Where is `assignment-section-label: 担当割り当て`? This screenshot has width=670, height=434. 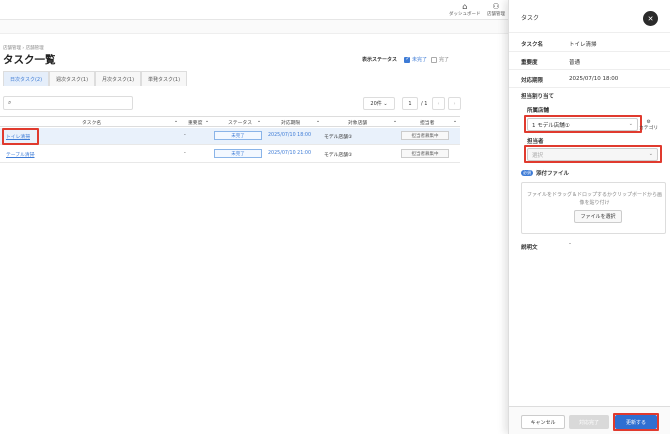 assignment-section-label: 担当割り当て is located at coordinates (538, 97).